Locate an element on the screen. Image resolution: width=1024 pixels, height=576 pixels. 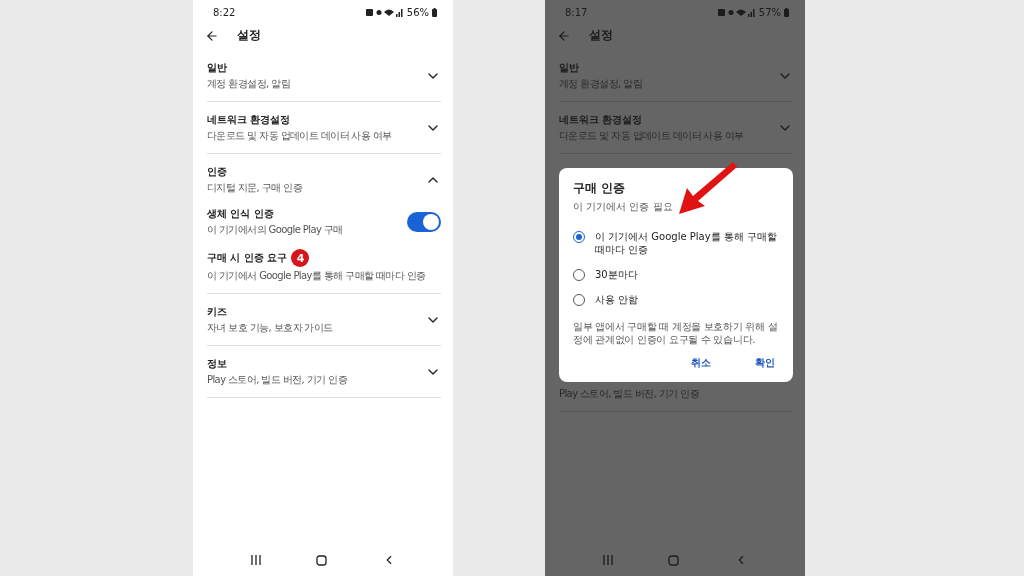
setting-subtitle: 이 기기에서 Google Play를 통해 구매할 때마다 인증 is located at coordinates (316, 276).